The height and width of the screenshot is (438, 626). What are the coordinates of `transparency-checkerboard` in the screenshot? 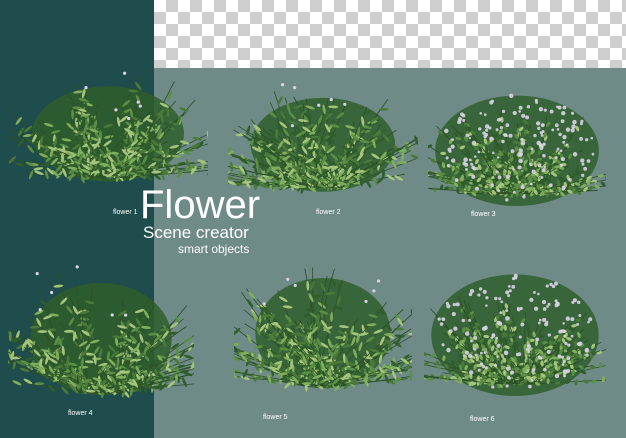 It's located at (390, 34).